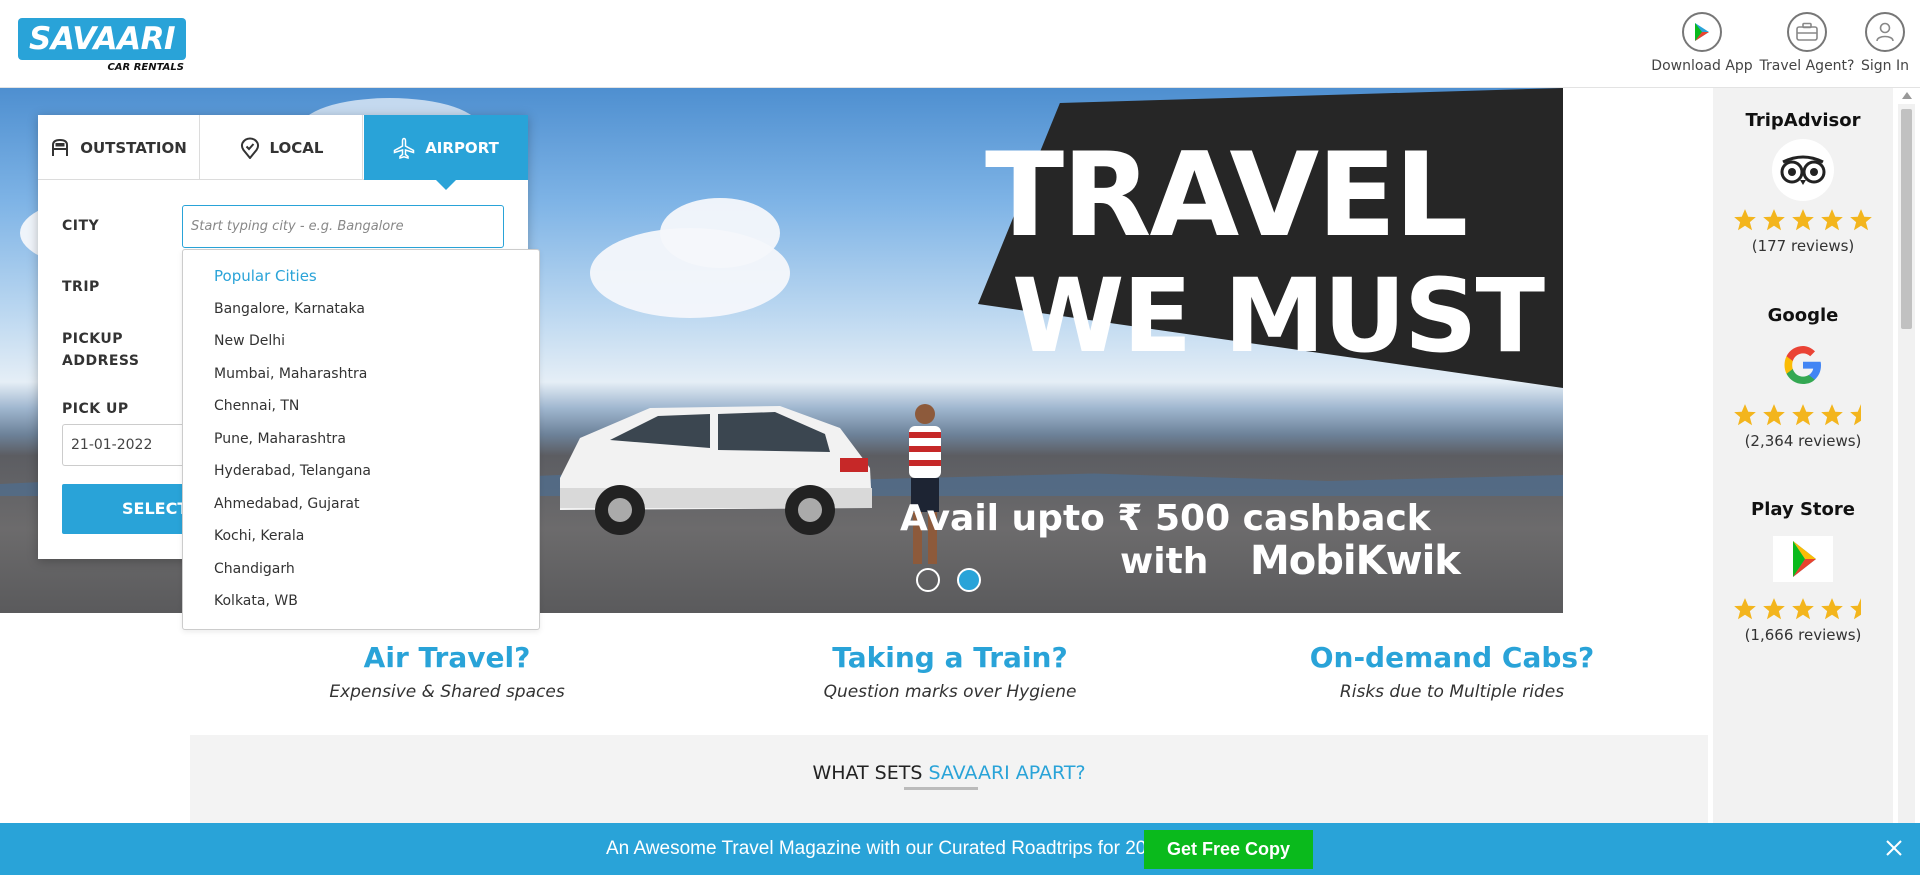  I want to click on active-tab-indicator, so click(446, 184).